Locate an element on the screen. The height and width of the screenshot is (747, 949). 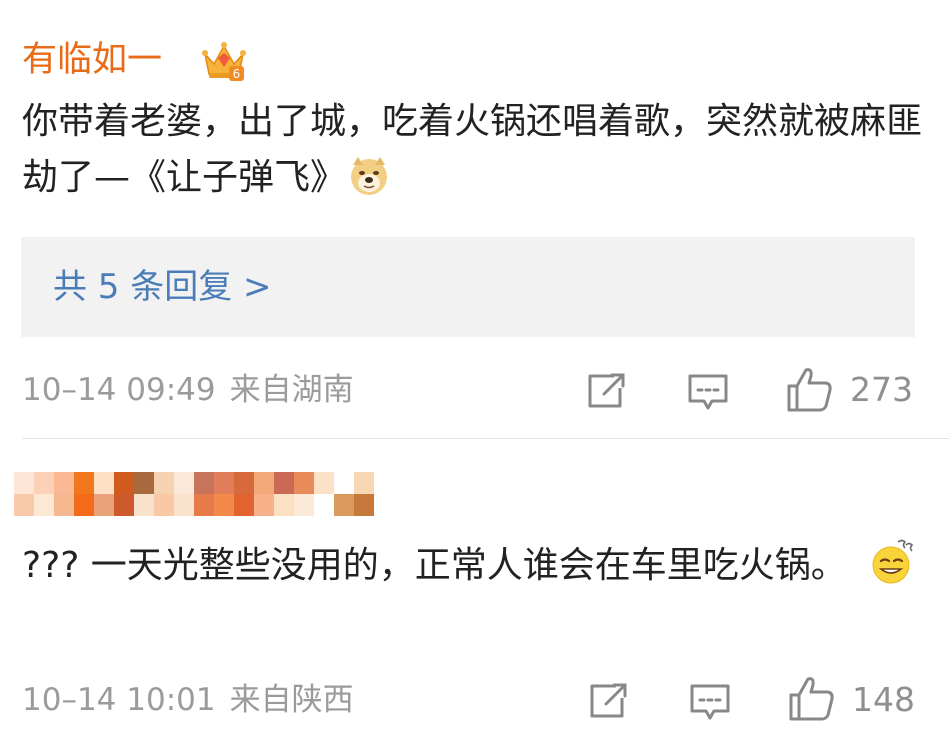
comment-body: ??? 一天光整些没用的，正常人谁会在车里吃火锅。 is located at coordinates (434, 565).